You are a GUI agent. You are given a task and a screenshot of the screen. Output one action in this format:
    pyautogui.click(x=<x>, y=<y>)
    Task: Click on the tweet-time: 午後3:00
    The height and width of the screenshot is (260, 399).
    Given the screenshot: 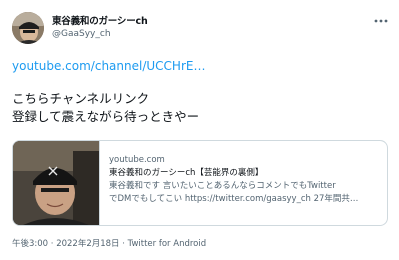 What is the action you would take?
    pyautogui.click(x=30, y=244)
    